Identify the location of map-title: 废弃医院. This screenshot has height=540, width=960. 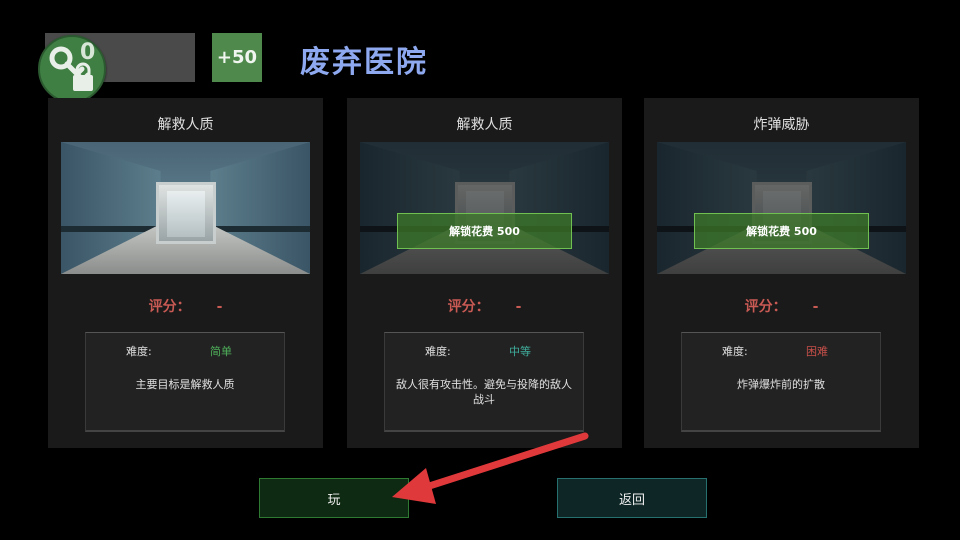
(364, 62).